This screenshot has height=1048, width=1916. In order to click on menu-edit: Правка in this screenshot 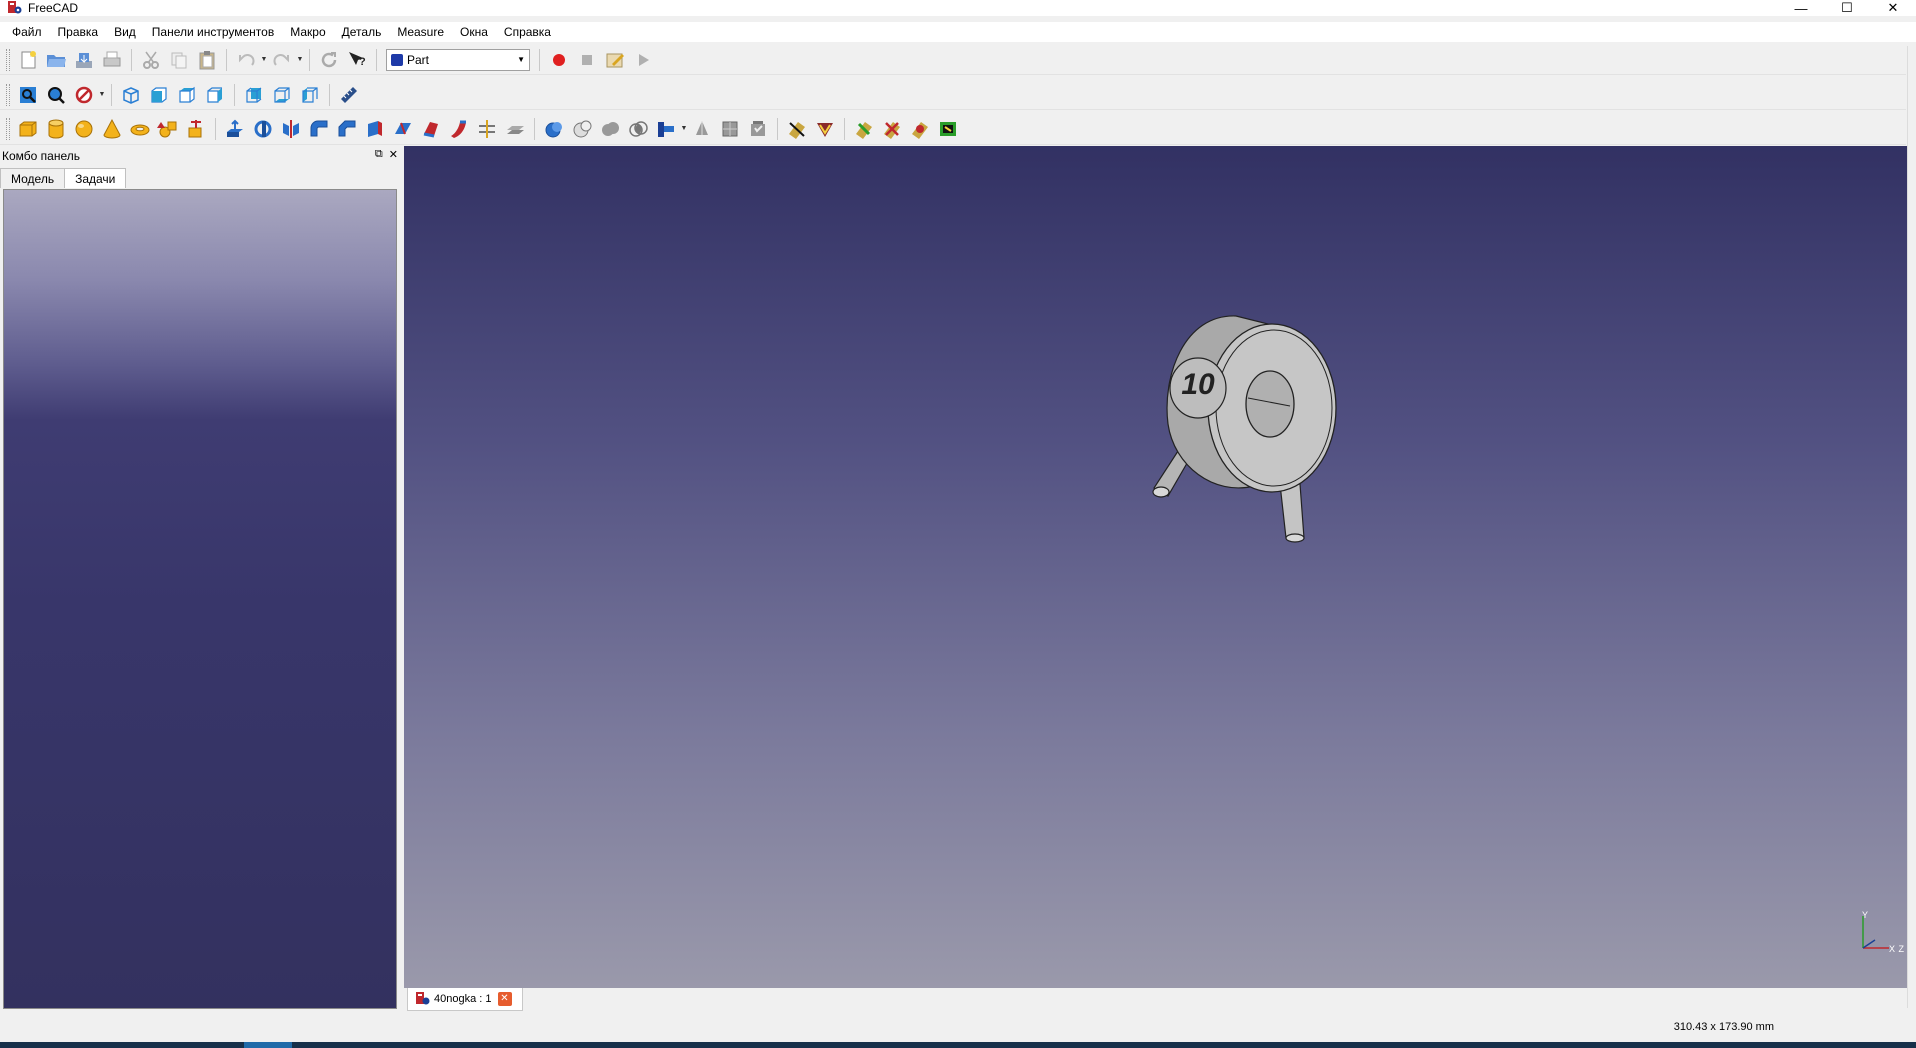, I will do `click(78, 32)`.